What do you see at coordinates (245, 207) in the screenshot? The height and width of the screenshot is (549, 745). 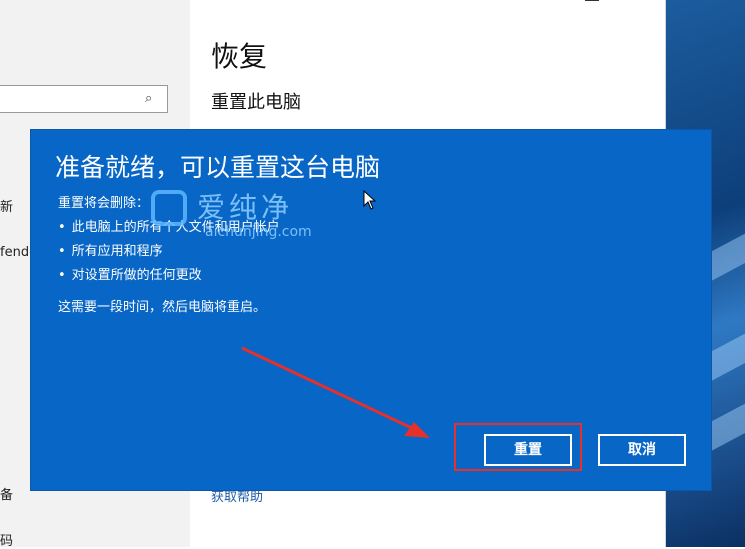 I see `watermark-name: 爱纯净` at bounding box center [245, 207].